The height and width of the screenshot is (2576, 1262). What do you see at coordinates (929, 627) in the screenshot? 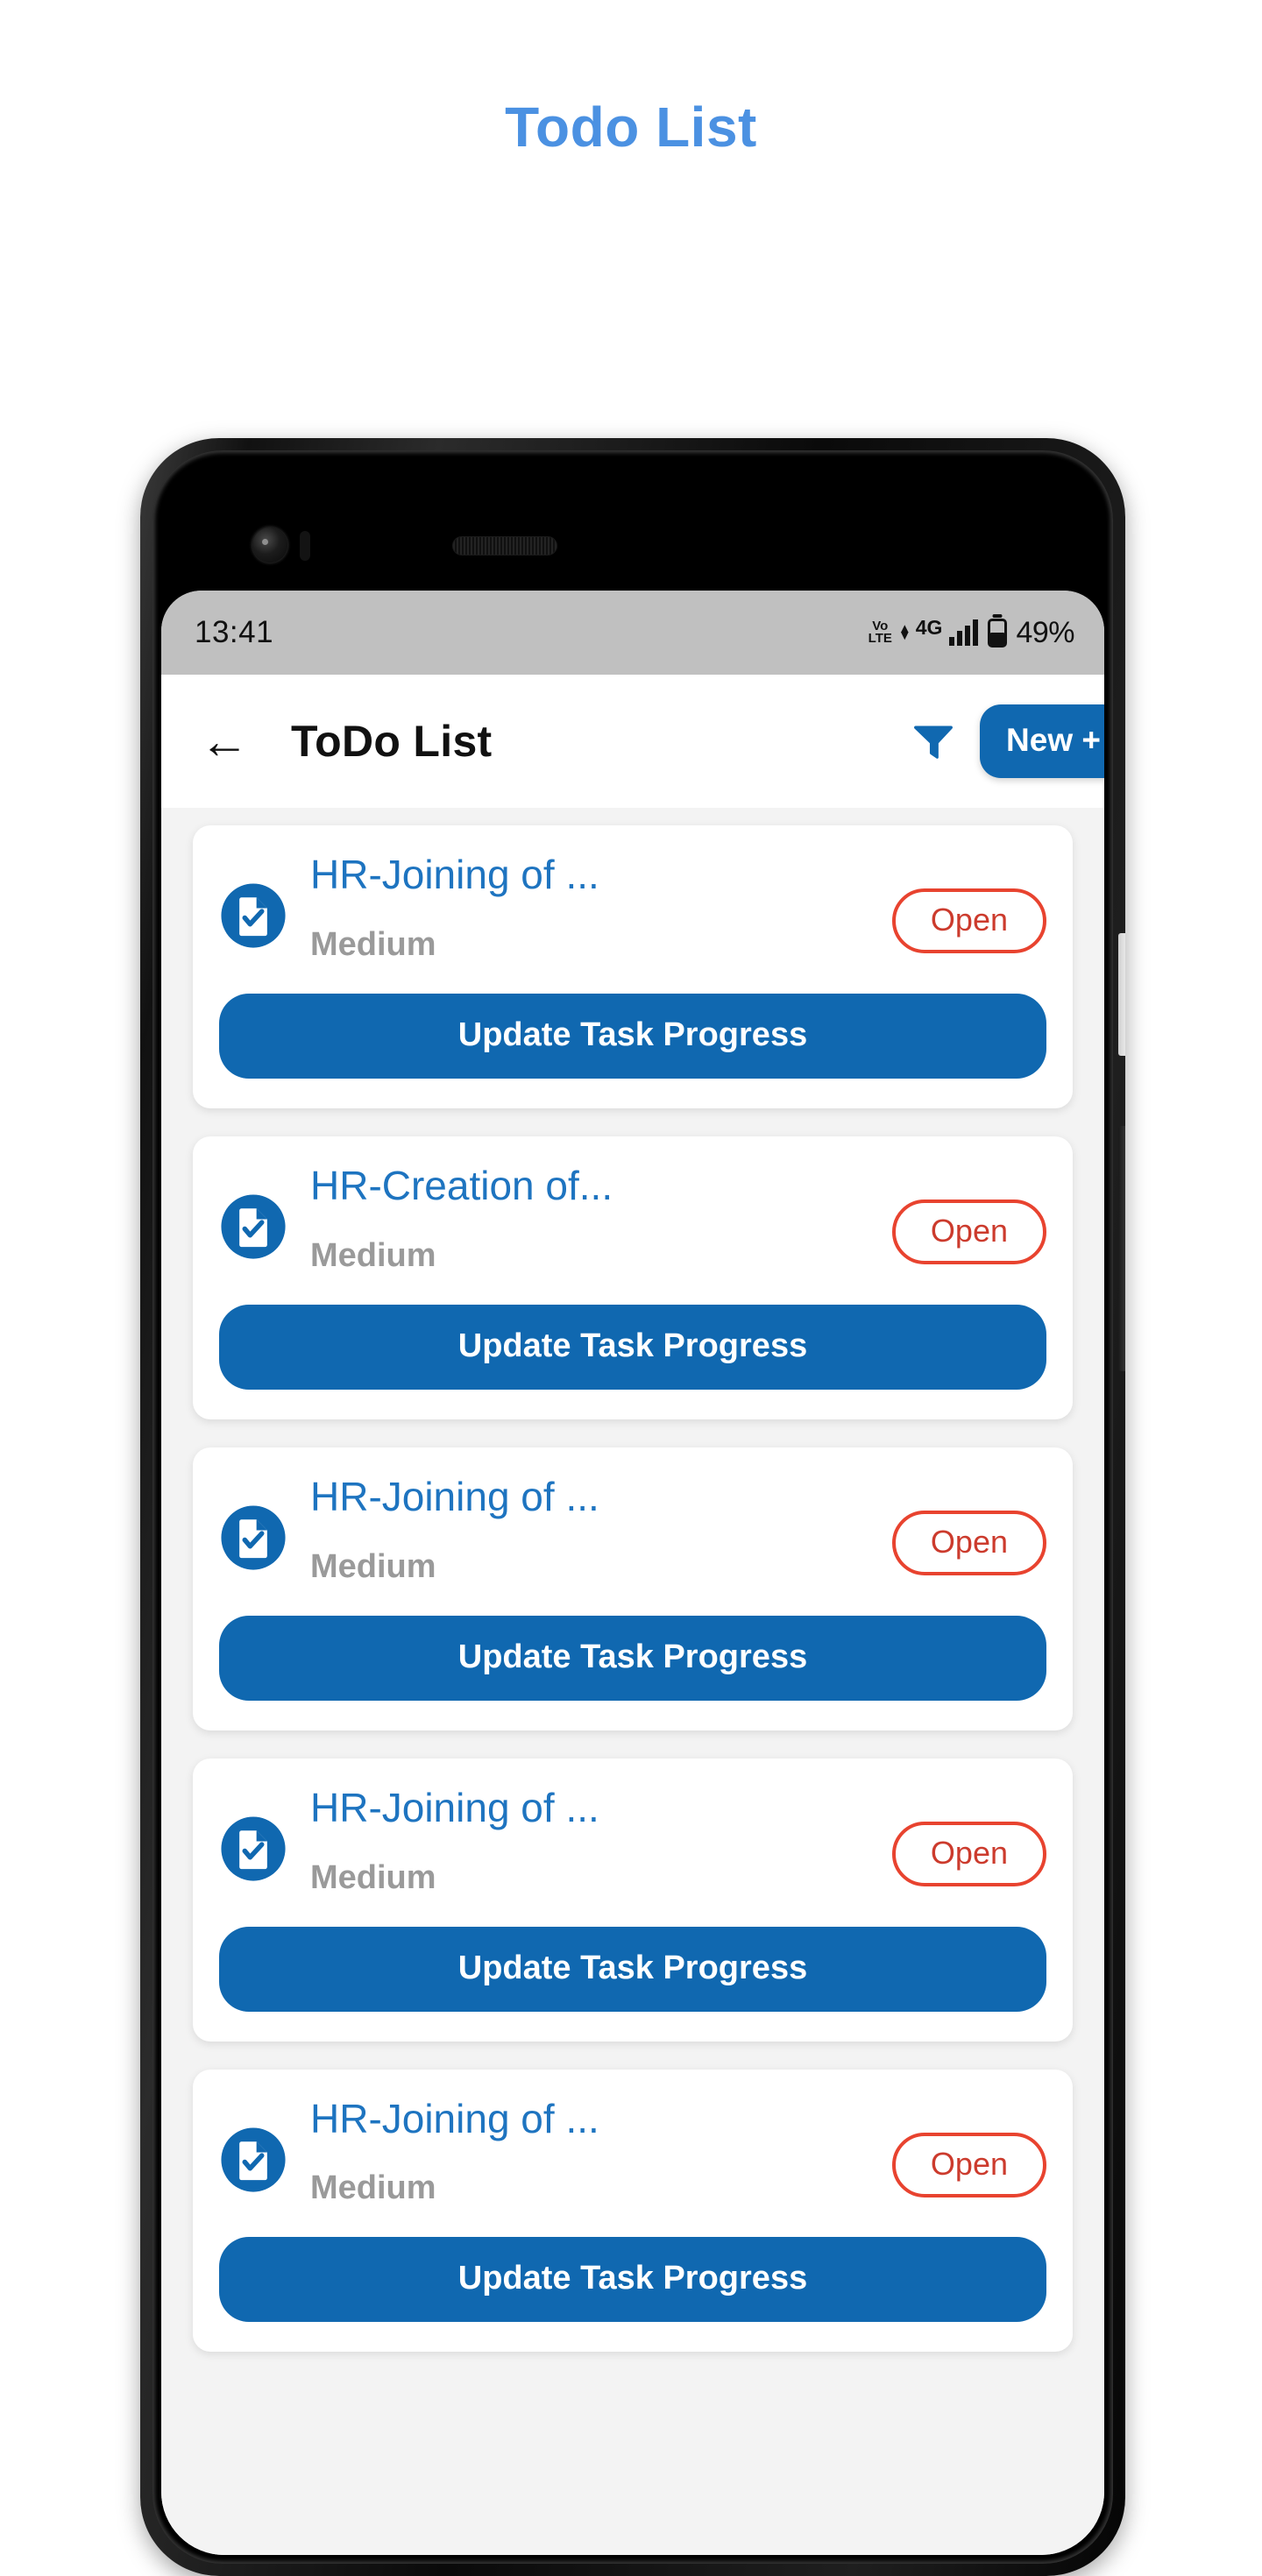
I see `network-type-label: 4G` at bounding box center [929, 627].